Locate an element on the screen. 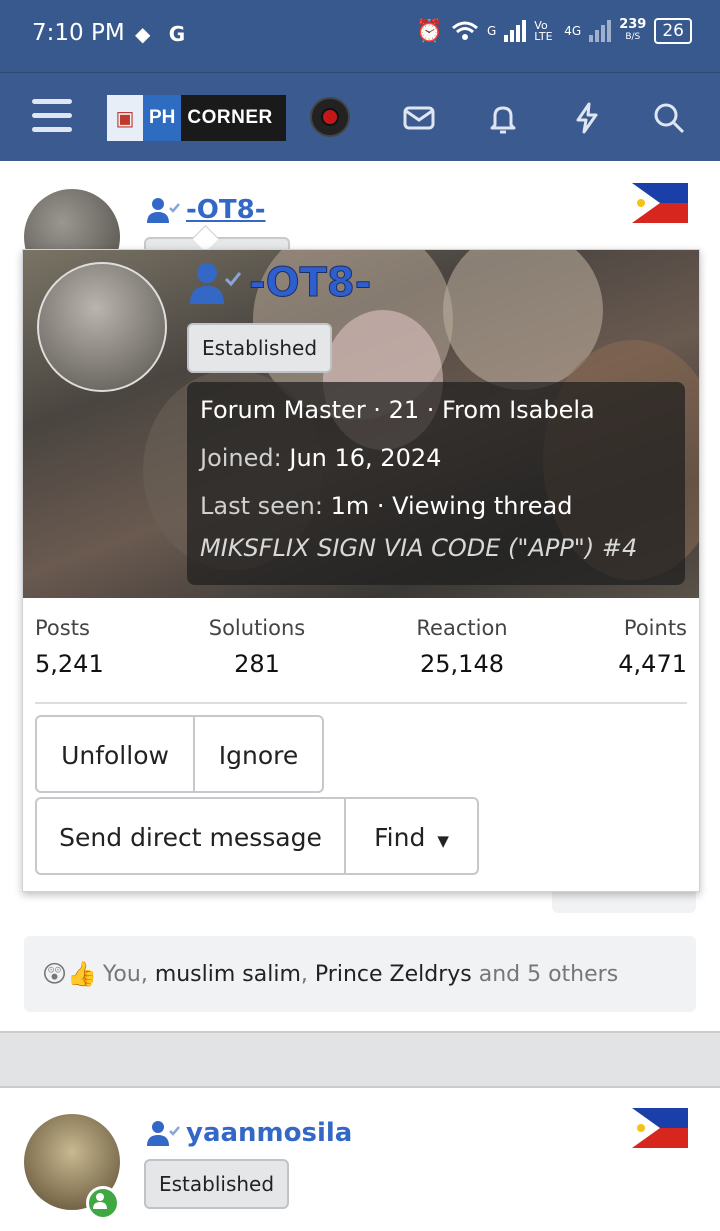  search-icon is located at coordinates (669, 118).